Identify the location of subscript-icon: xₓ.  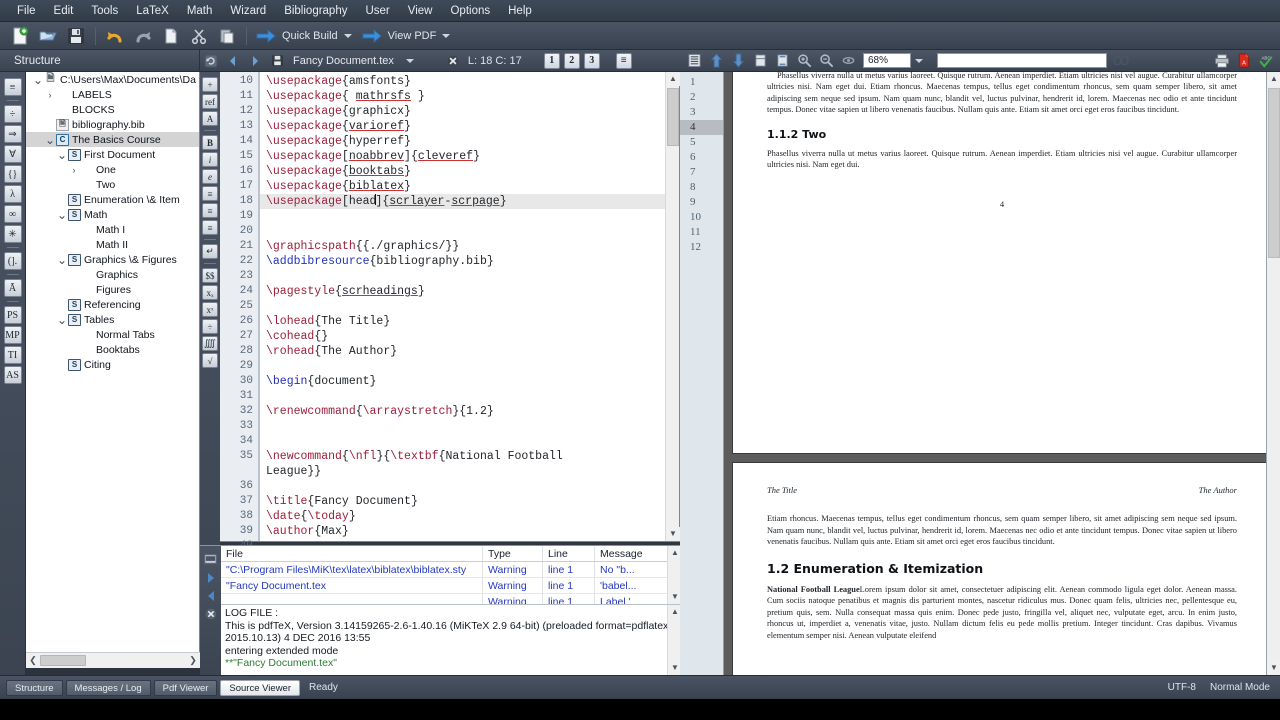
(210, 292).